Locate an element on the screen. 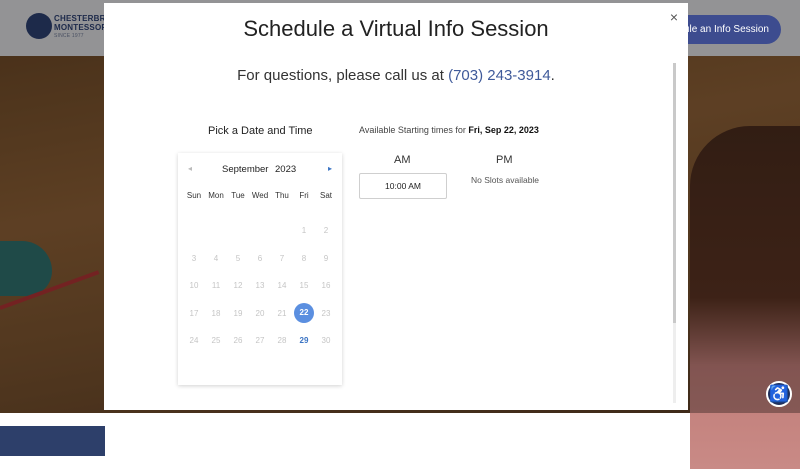  calendar-day: 27 is located at coordinates (260, 340).